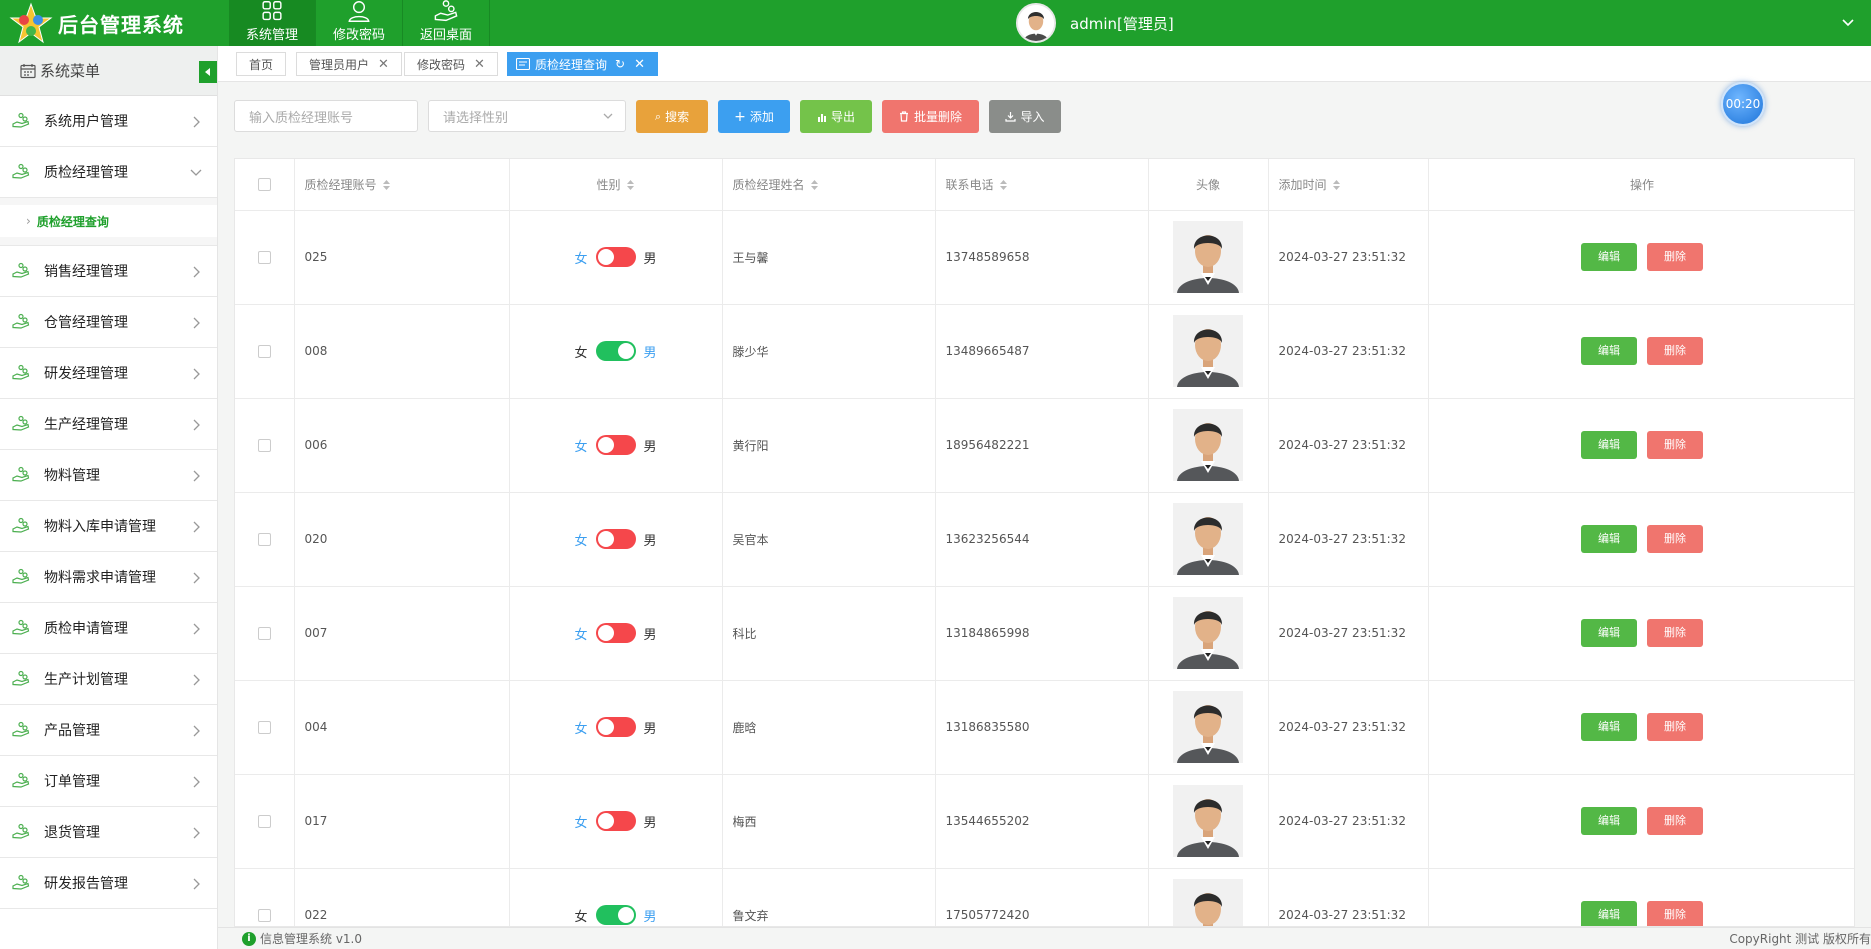 Image resolution: width=1871 pixels, height=949 pixels. I want to click on sidebar-menu-item: 物料管理, so click(108, 475).